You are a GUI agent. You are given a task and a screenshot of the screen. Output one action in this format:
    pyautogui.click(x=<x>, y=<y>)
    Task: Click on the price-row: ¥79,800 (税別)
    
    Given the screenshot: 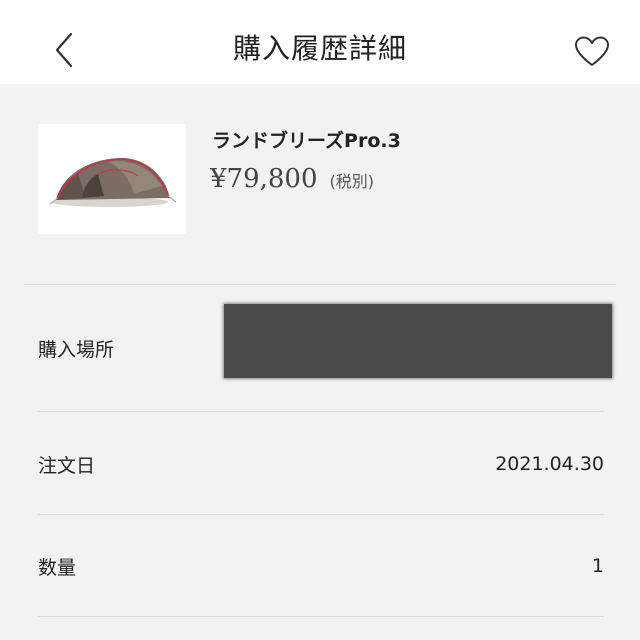 What is the action you would take?
    pyautogui.click(x=292, y=179)
    